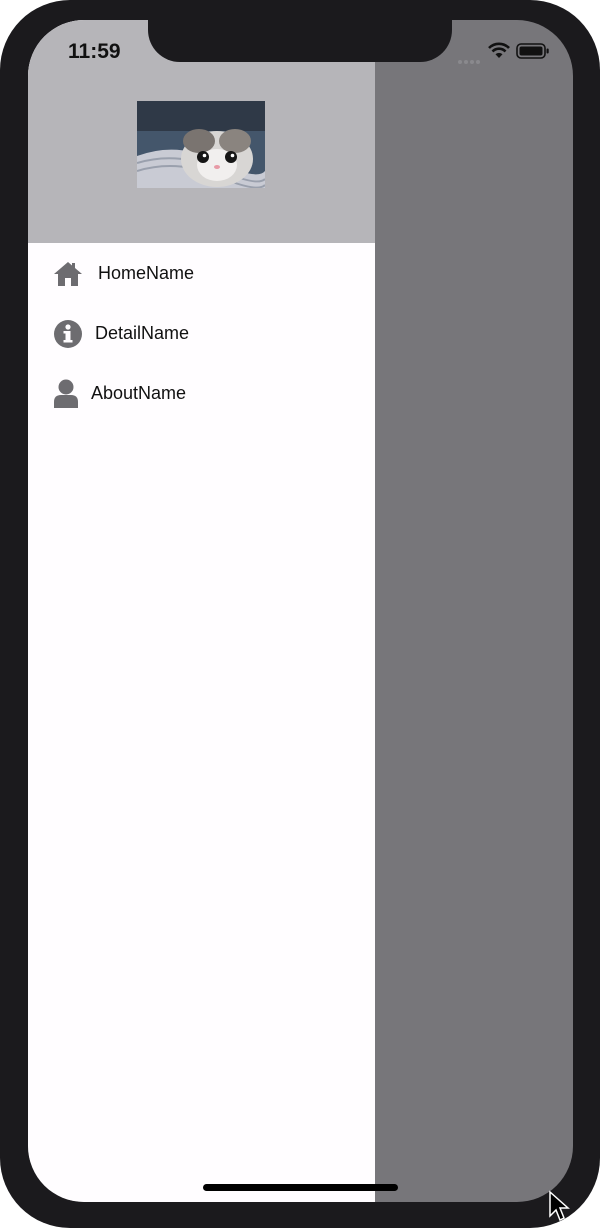  Describe the element at coordinates (201, 393) in the screenshot. I see `drawer-item-about: AboutName` at that location.